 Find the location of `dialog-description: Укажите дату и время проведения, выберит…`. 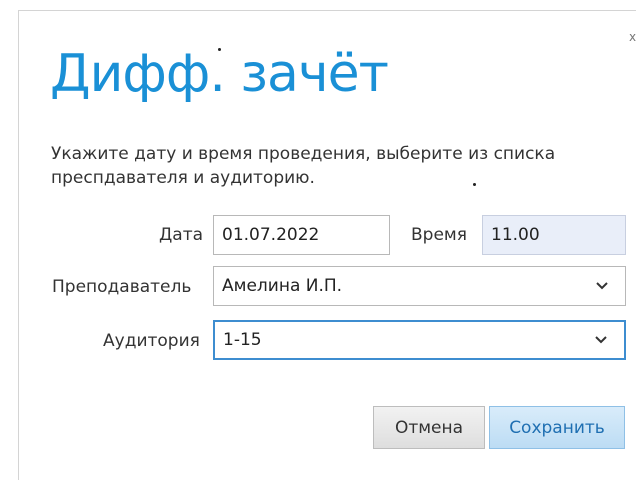

dialog-description: Укажите дату и время проведения, выберит… is located at coordinates (303, 166).